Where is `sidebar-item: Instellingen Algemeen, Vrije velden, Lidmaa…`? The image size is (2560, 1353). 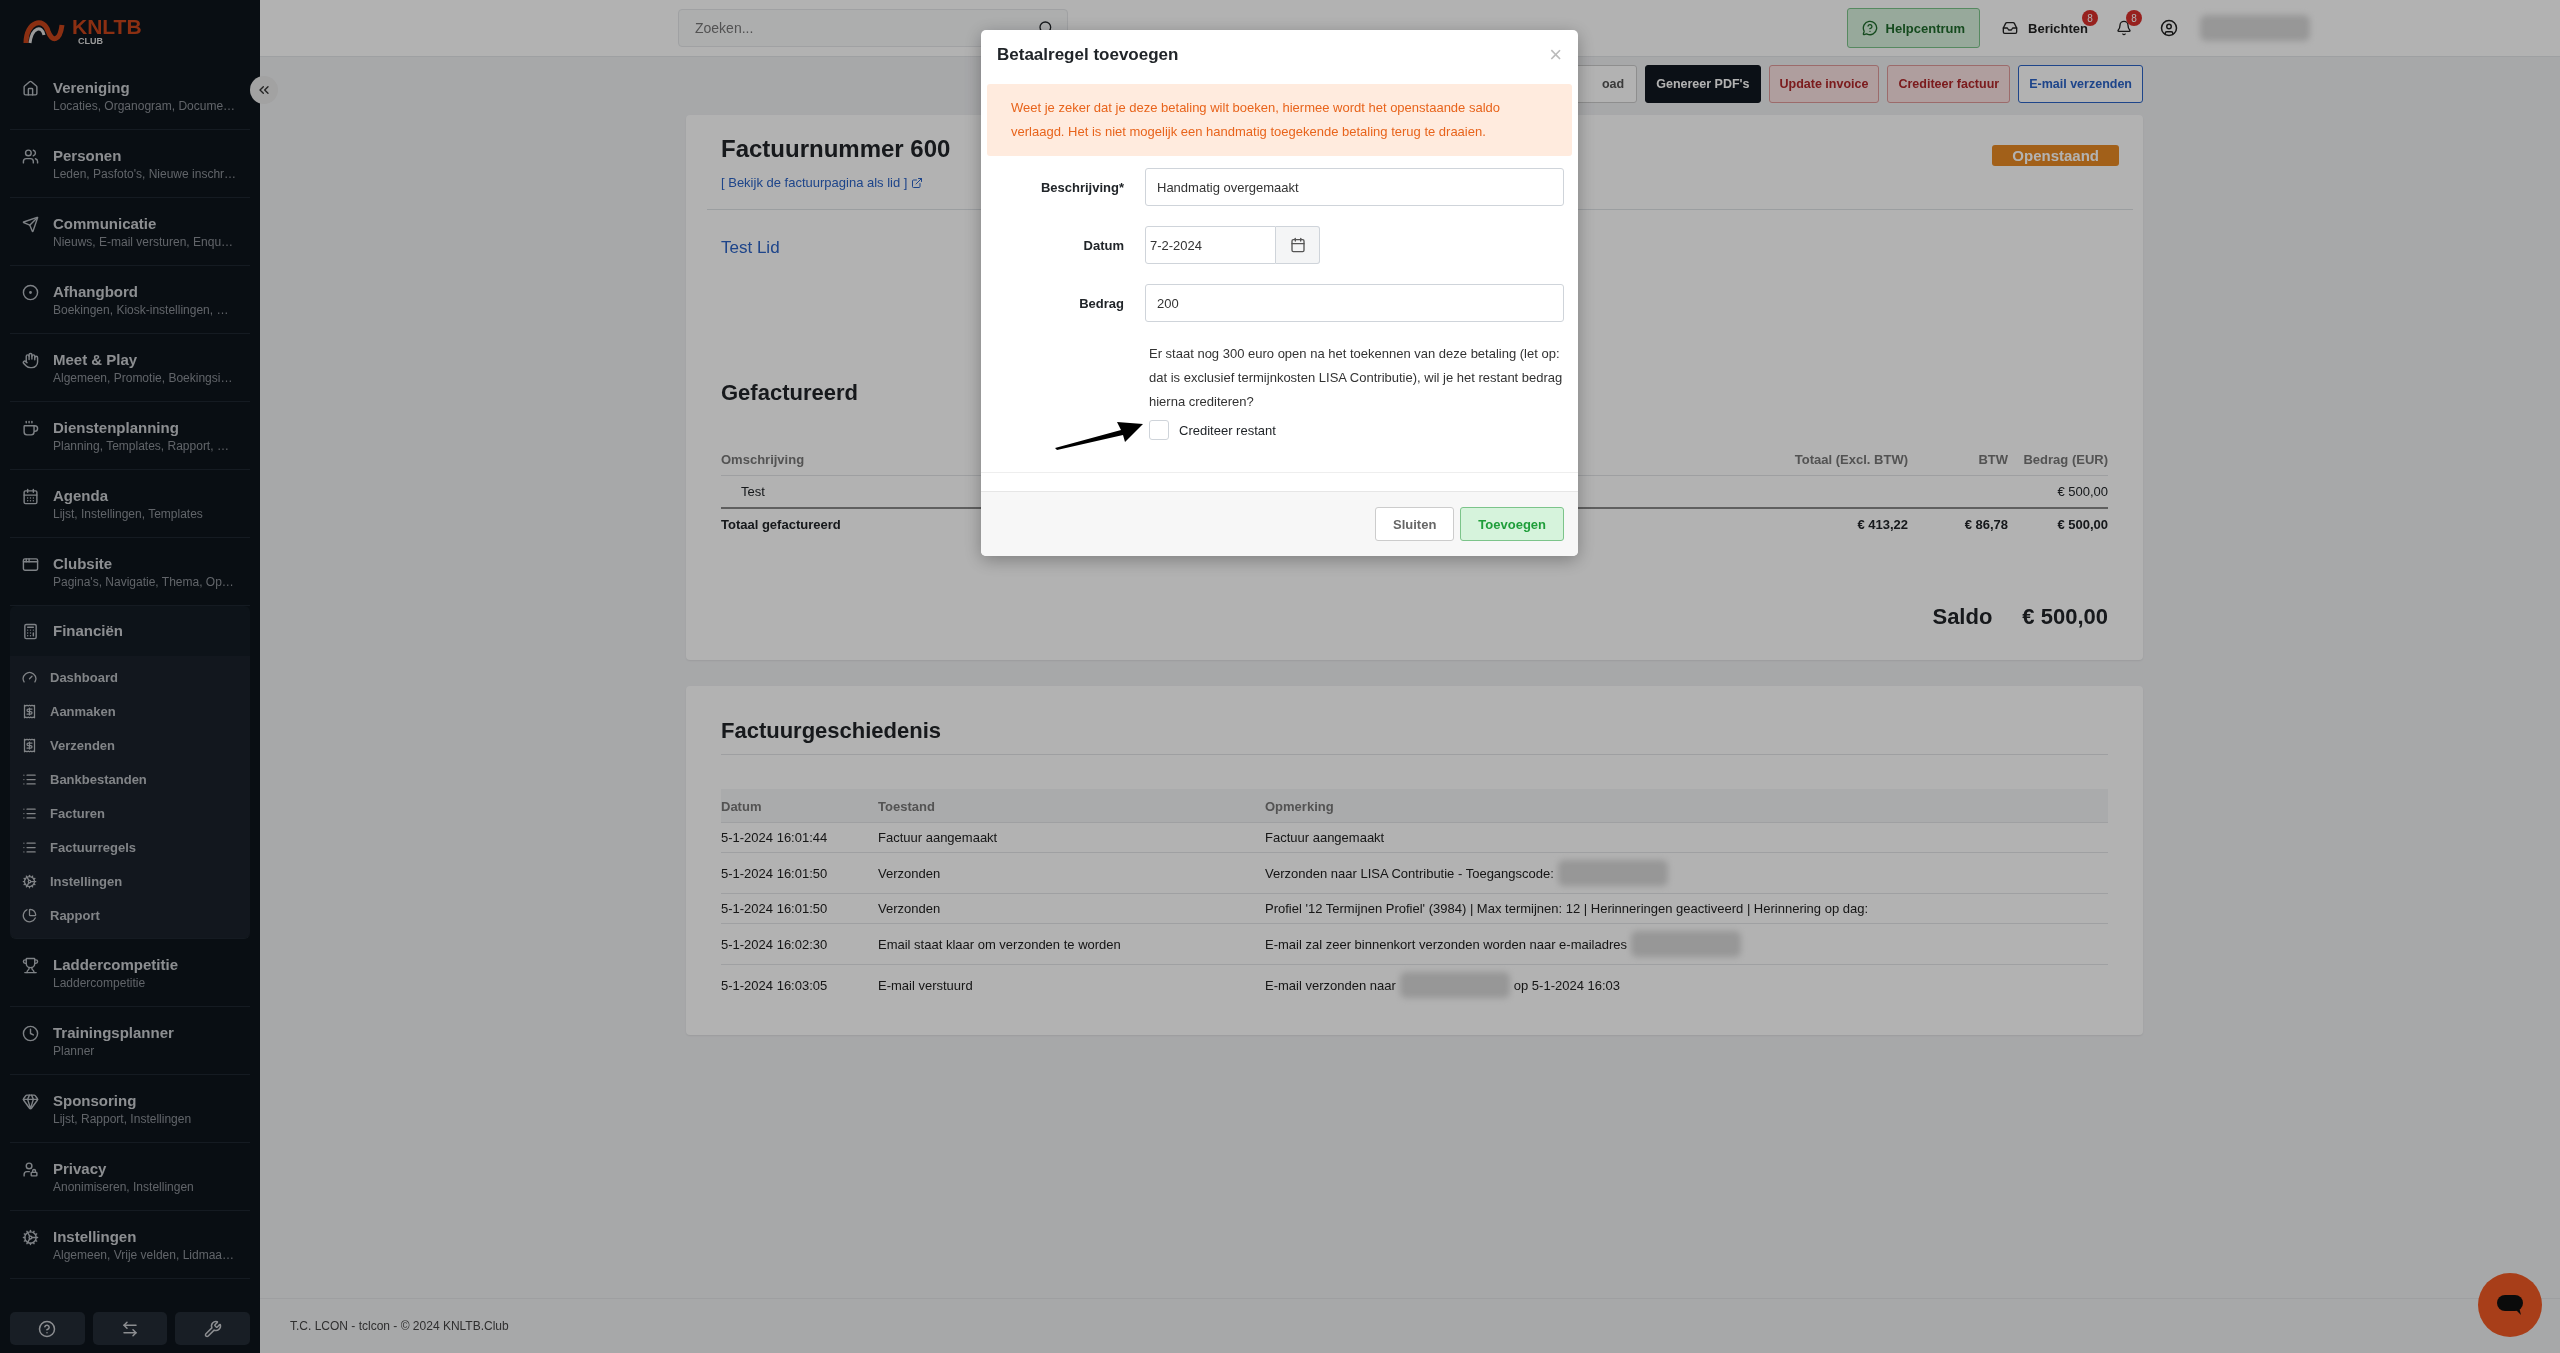 sidebar-item: Instellingen Algemeen, Vrije velden, Lidmaa… is located at coordinates (130, 1244).